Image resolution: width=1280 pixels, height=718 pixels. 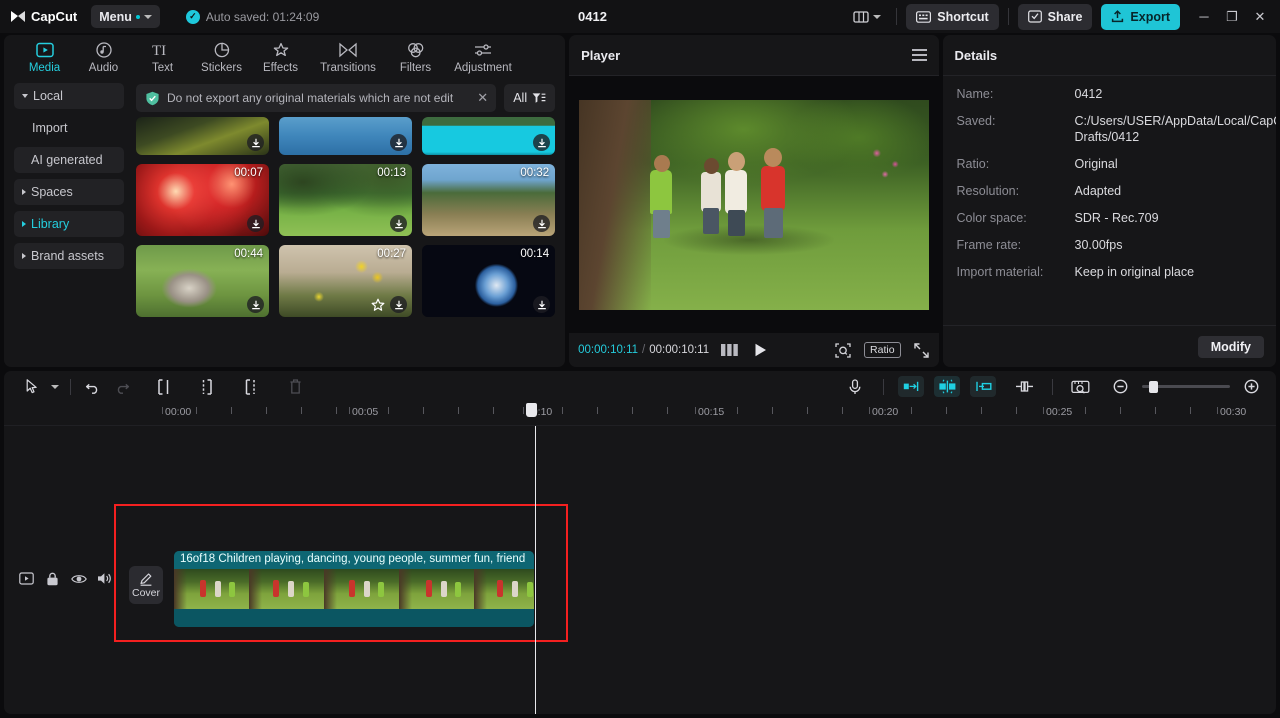 I want to click on cover-button: Cover, so click(x=146, y=585).